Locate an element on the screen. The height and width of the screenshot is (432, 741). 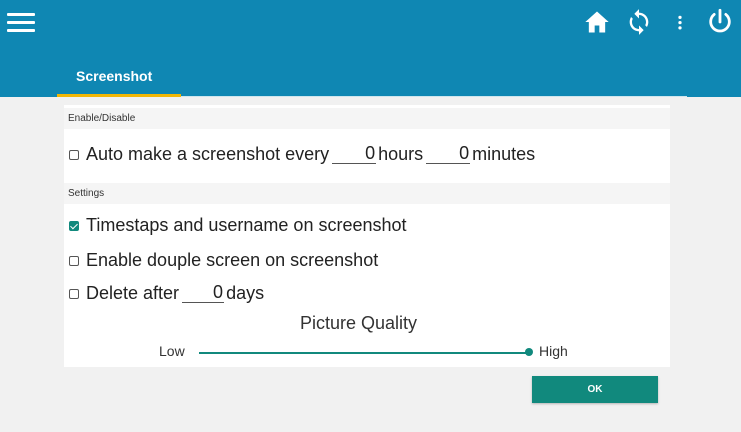
delete-after-row: Delete after 0 days is located at coordinates (166, 293).